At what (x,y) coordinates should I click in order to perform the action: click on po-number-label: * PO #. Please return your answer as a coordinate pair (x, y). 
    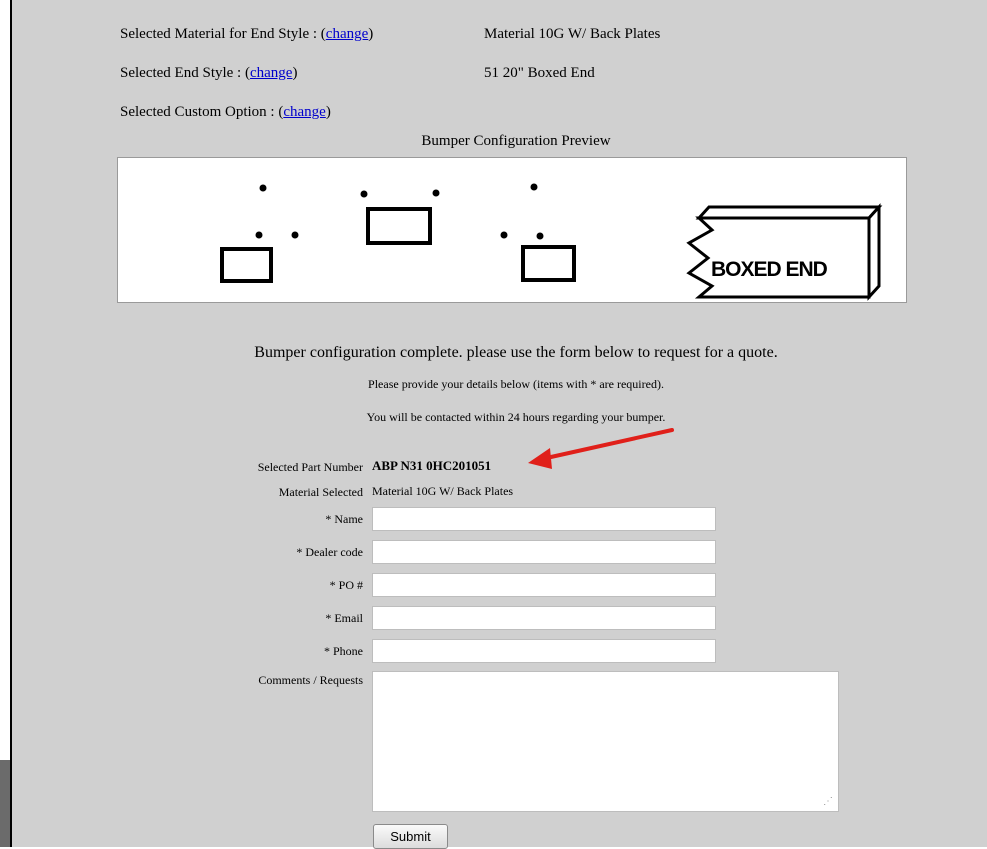
    Looking at the image, I should click on (346, 585).